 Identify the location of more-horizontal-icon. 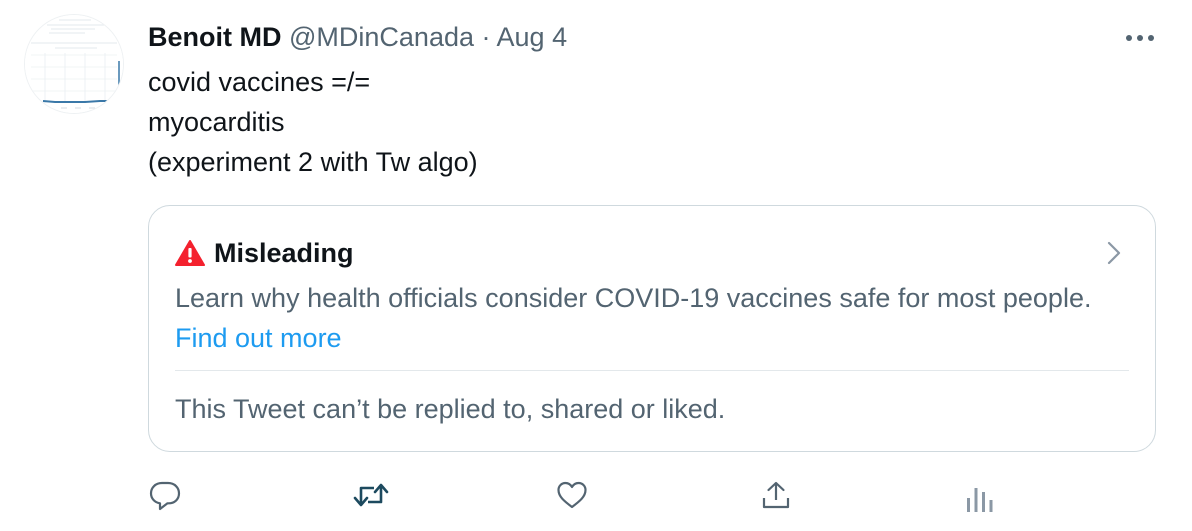
(1140, 38).